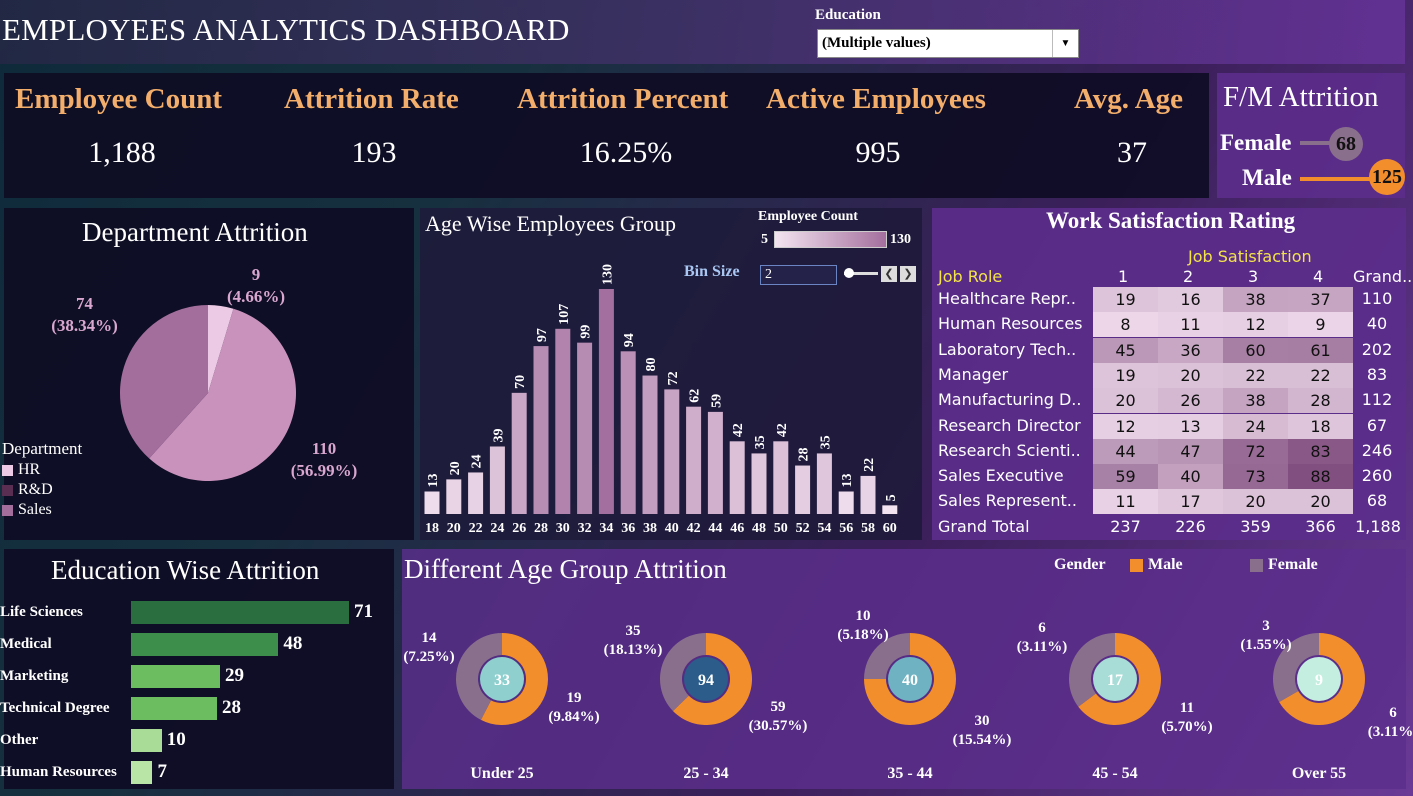  What do you see at coordinates (1390, 732) in the screenshot?
I see `donut-male-pct: (3.11%)` at bounding box center [1390, 732].